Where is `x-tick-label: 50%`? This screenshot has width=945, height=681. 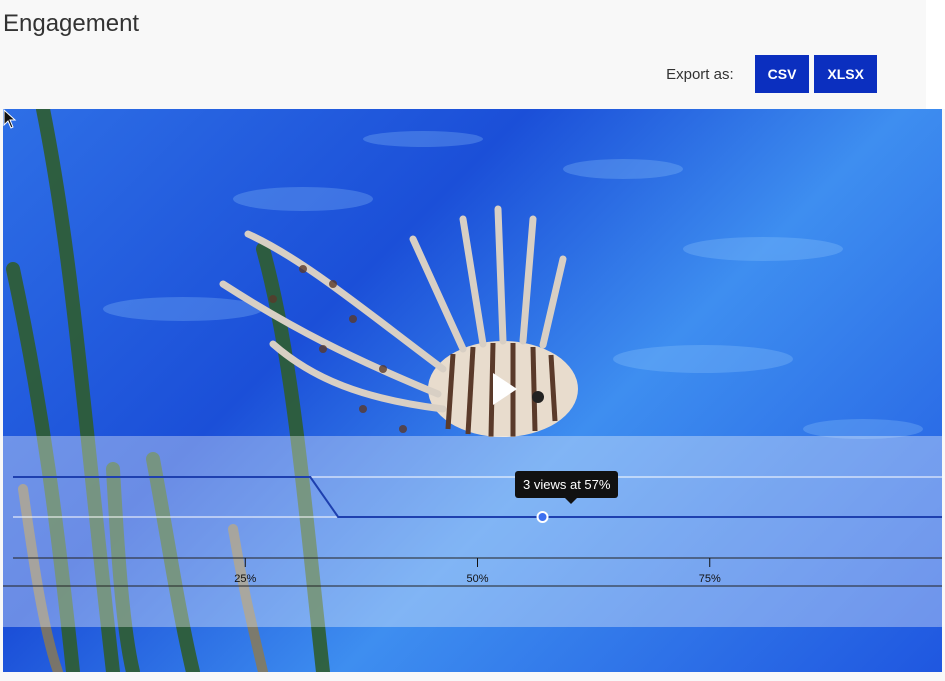
x-tick-label: 50% is located at coordinates (477, 579).